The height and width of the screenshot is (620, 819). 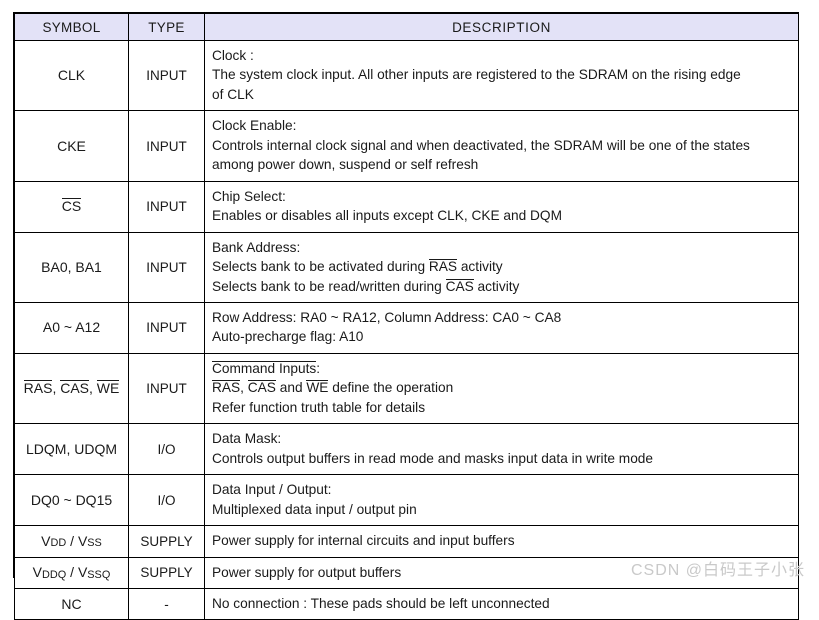 What do you see at coordinates (314, 509) in the screenshot?
I see `description-line: Multiplexed data input / output pin` at bounding box center [314, 509].